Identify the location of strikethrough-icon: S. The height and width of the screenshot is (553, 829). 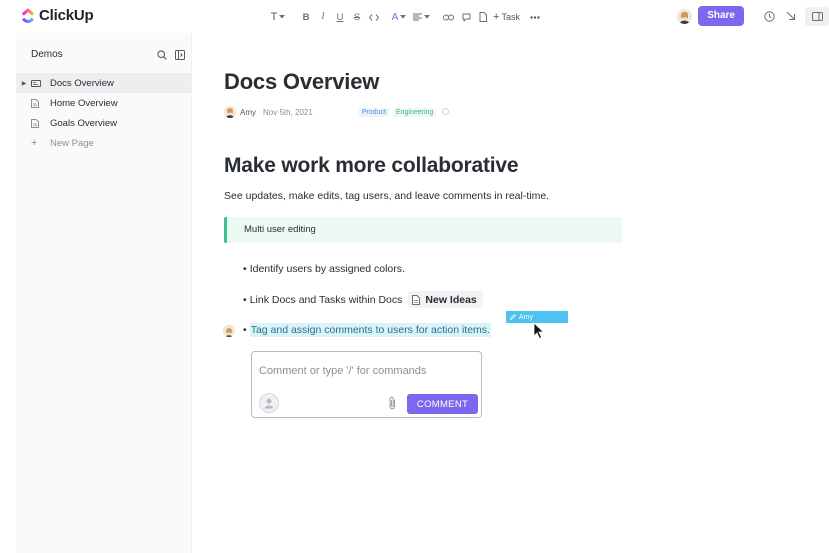
(357, 17).